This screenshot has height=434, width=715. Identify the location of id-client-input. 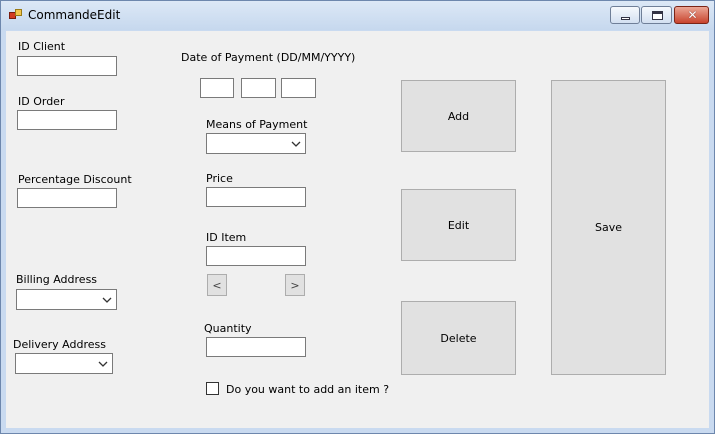
(67, 66).